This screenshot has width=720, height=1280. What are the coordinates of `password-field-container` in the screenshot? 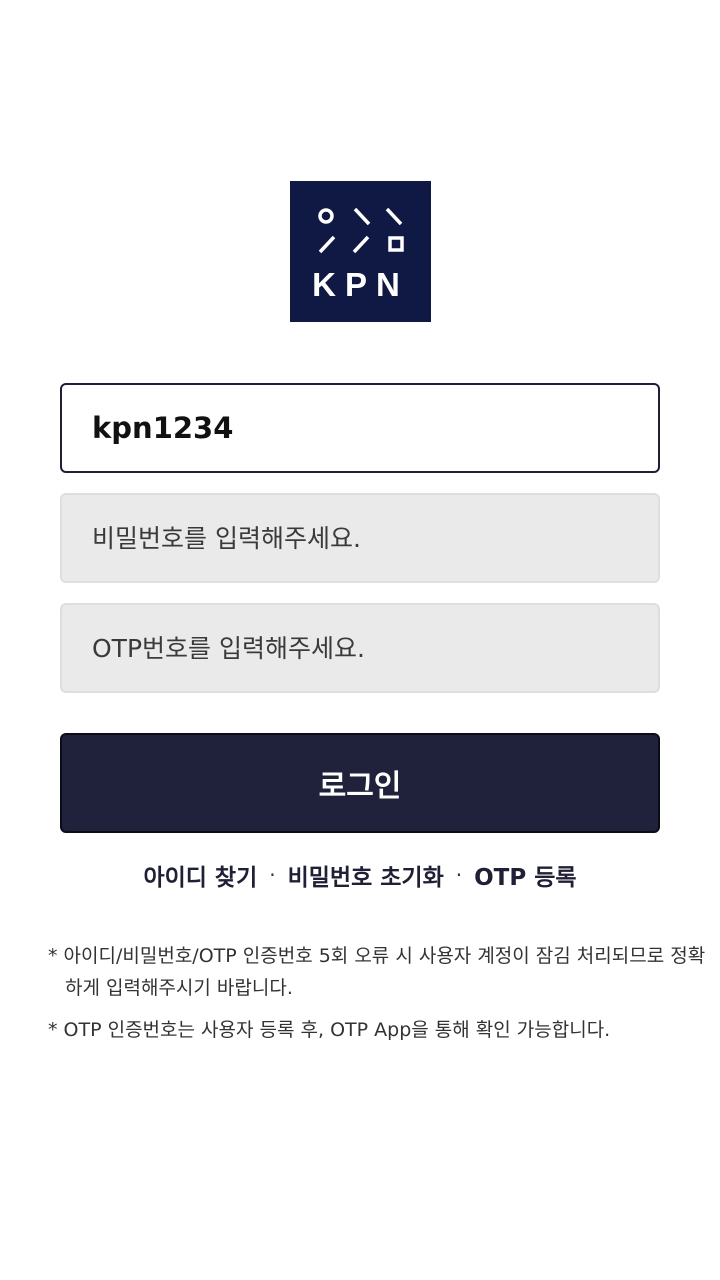 It's located at (360, 538).